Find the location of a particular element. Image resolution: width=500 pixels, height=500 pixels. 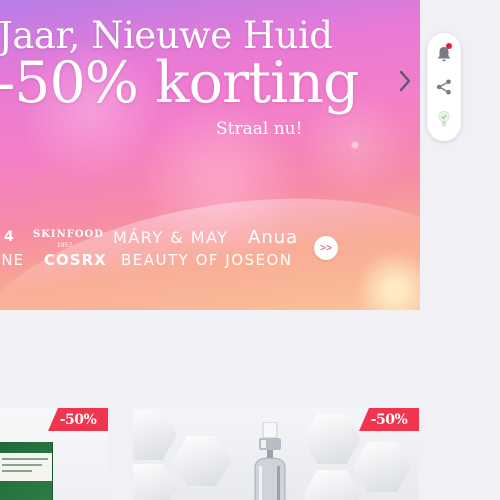

brand-logo-mary-may: MÁRY & MAY is located at coordinates (171, 237).